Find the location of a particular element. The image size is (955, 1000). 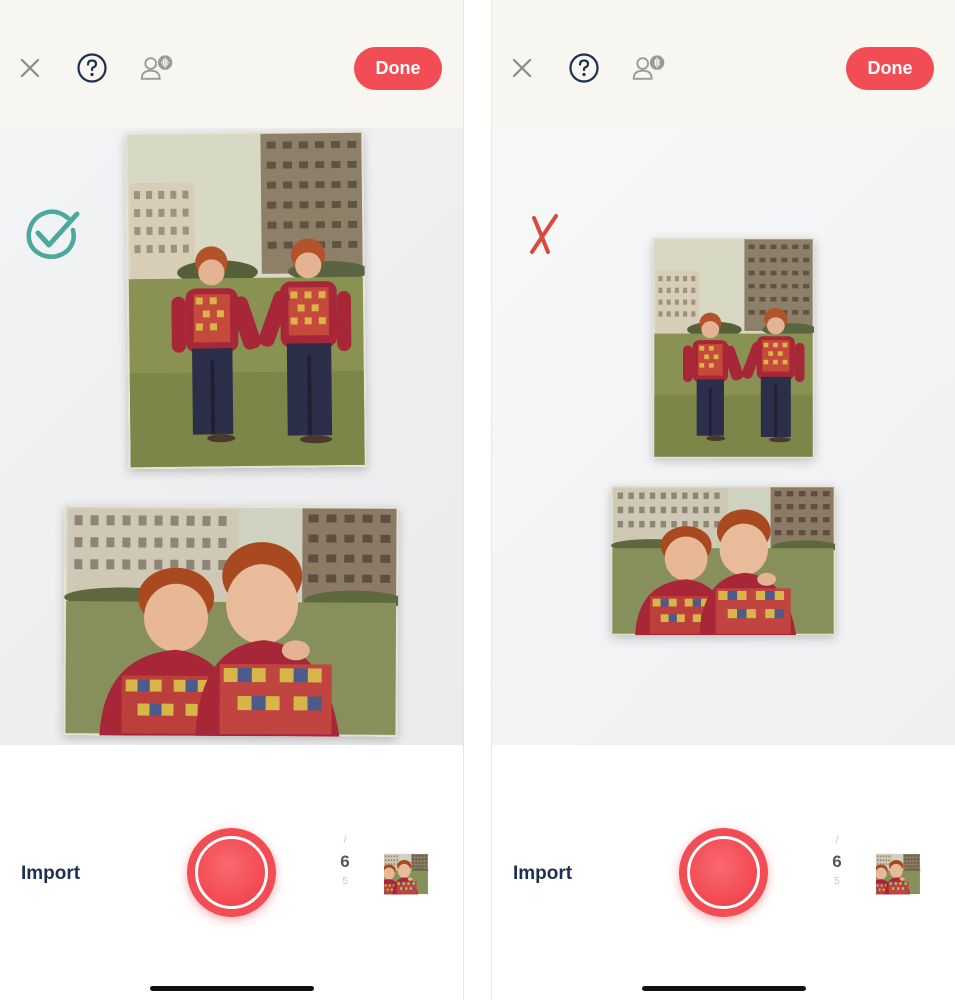

cross-mark-icon is located at coordinates (544, 234).